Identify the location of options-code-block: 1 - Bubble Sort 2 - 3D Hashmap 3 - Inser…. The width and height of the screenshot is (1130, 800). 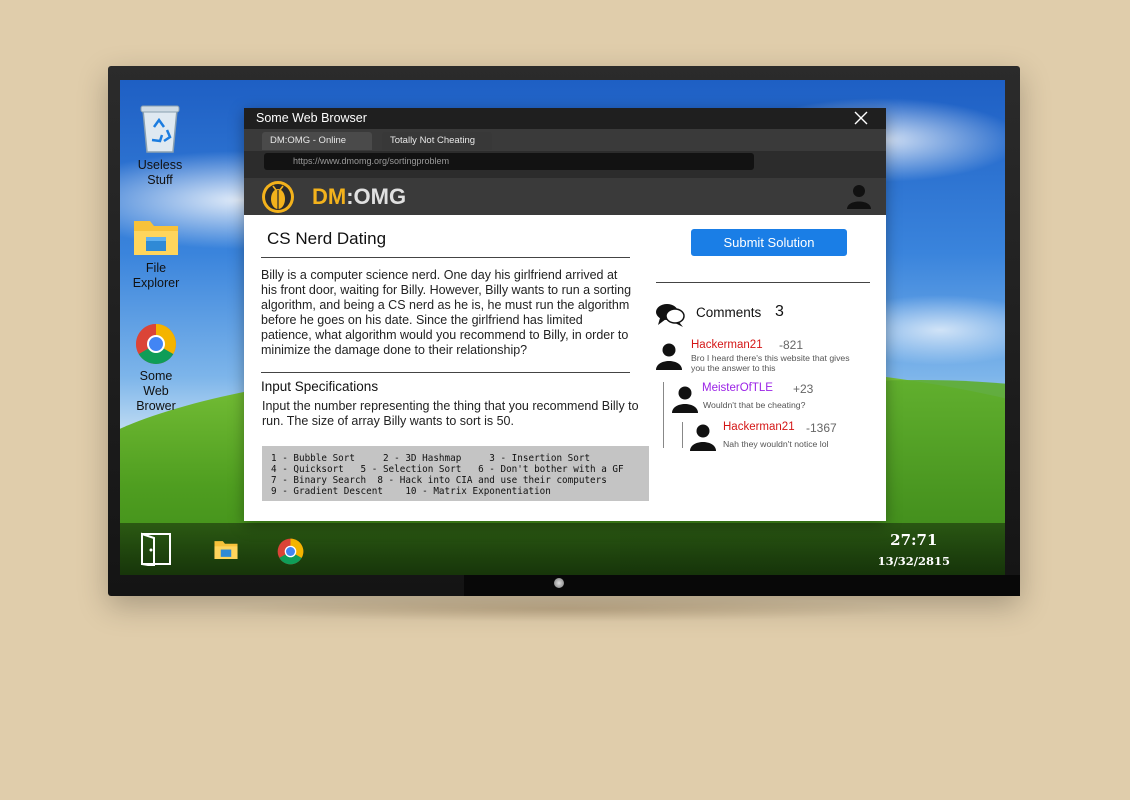
(455, 473).